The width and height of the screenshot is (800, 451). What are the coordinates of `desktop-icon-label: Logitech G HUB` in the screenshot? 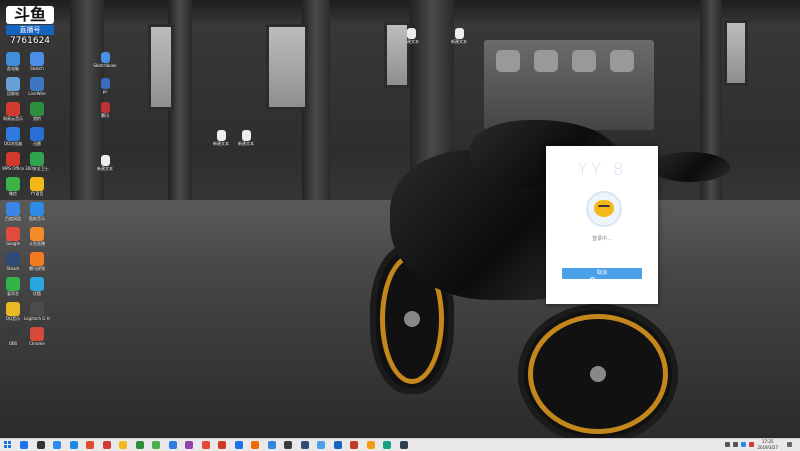 It's located at (37, 318).